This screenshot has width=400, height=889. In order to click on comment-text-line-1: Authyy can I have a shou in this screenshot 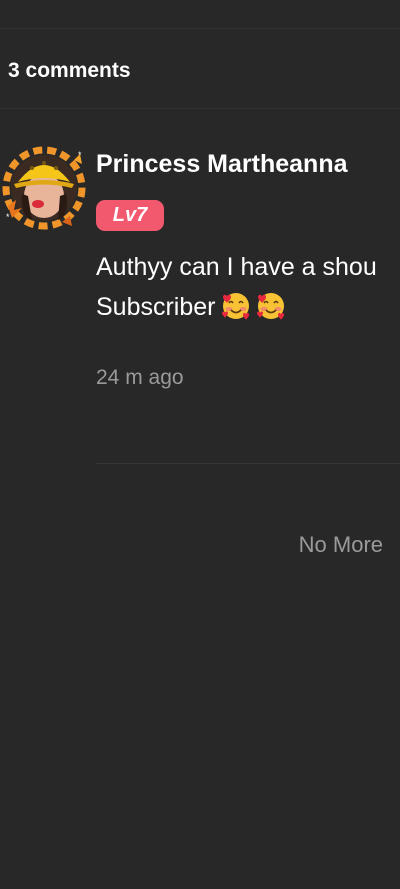, I will do `click(236, 267)`.